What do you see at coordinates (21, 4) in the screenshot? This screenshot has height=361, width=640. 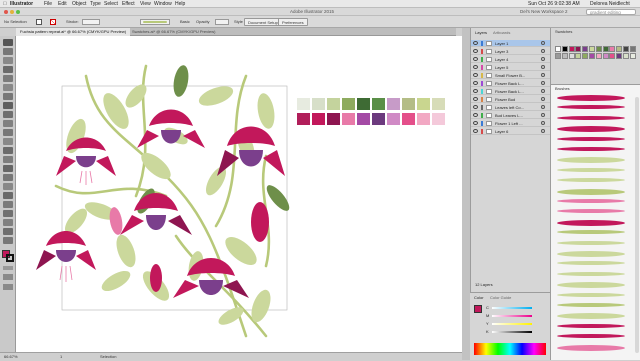 I see `menu-illustrator: Illustrator` at bounding box center [21, 4].